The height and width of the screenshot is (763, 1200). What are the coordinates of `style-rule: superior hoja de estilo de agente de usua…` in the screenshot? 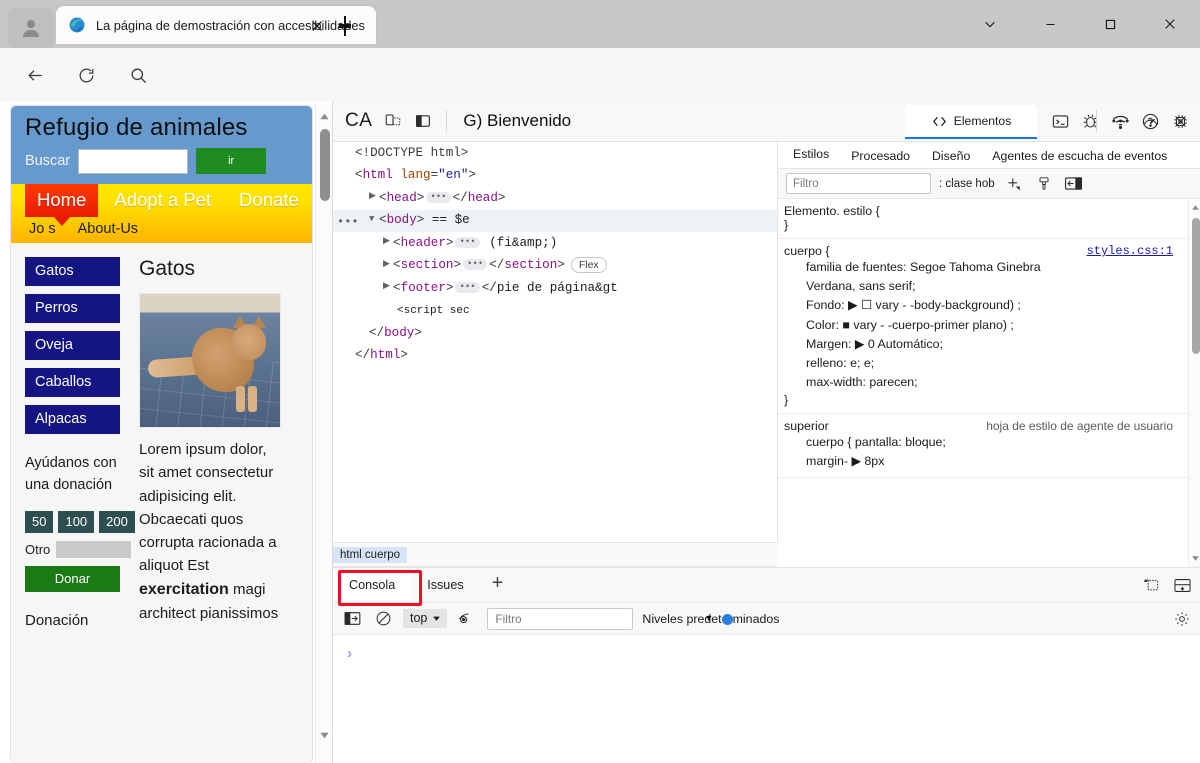 It's located at (989, 446).